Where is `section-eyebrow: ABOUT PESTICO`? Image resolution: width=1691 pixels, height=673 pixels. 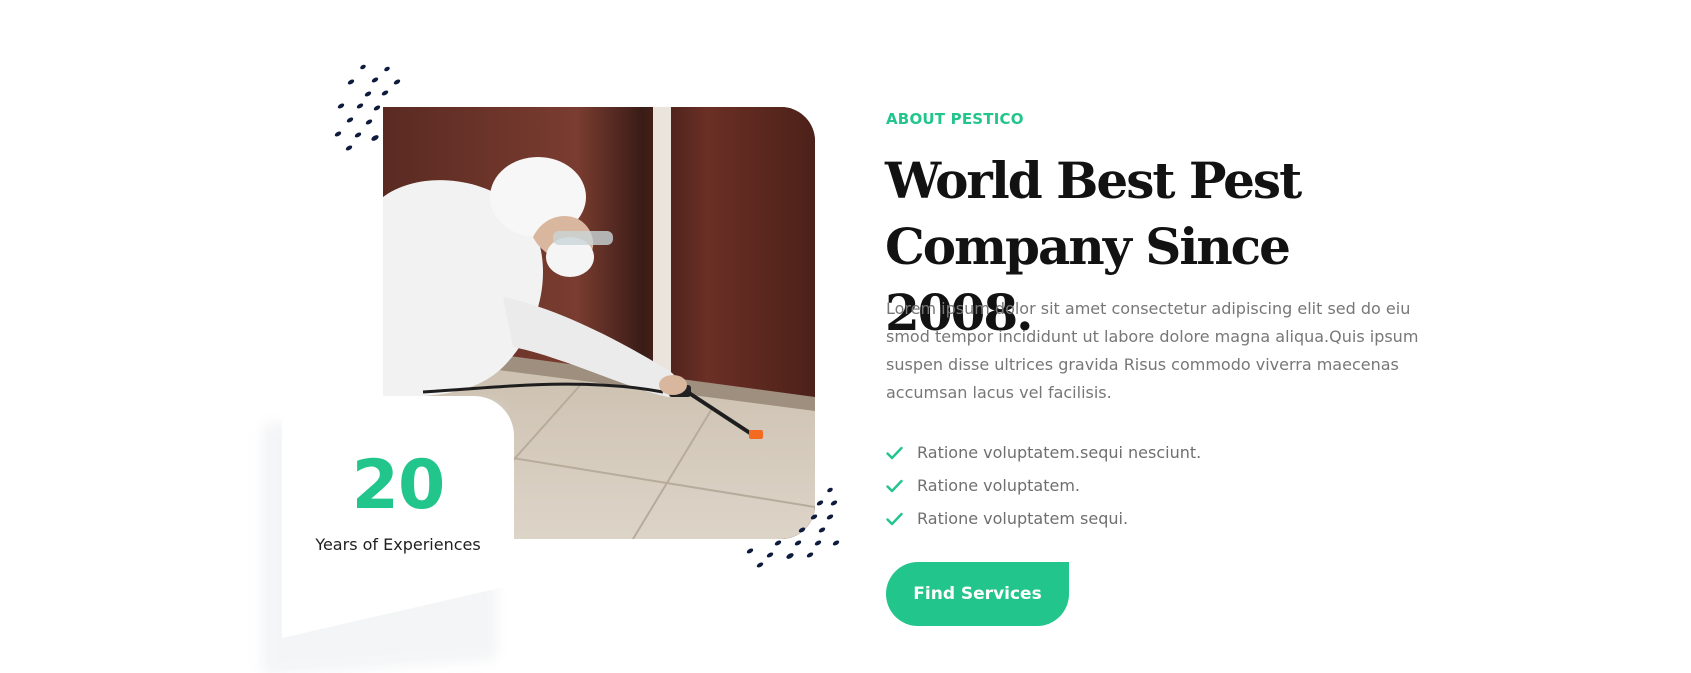
section-eyebrow: ABOUT PESTICO is located at coordinates (955, 119).